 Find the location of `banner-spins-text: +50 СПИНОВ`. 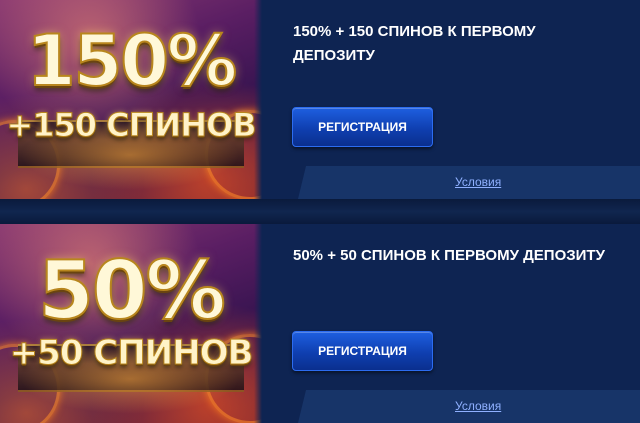

banner-spins-text: +50 СПИНОВ is located at coordinates (131, 353).